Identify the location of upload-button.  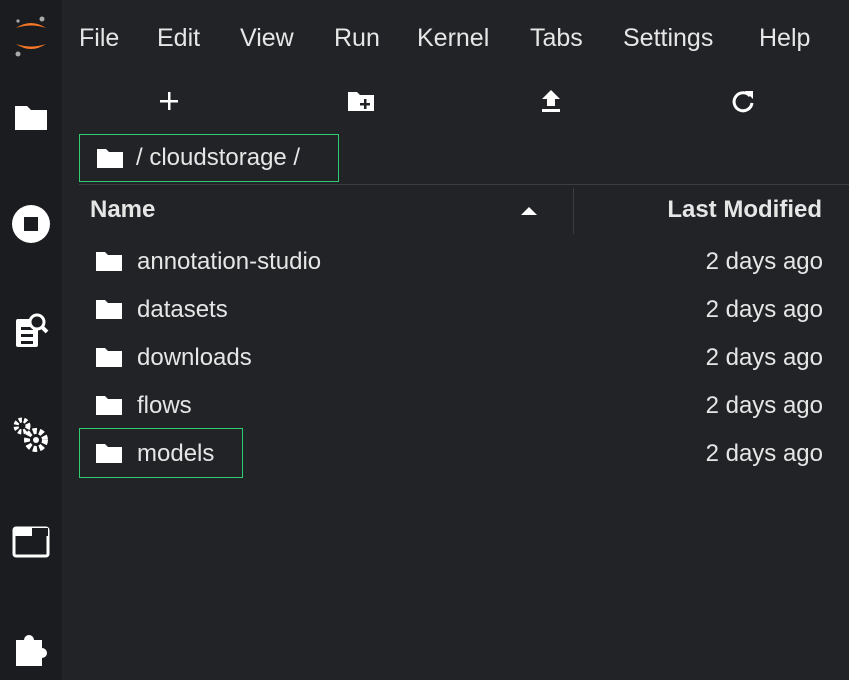
(551, 101).